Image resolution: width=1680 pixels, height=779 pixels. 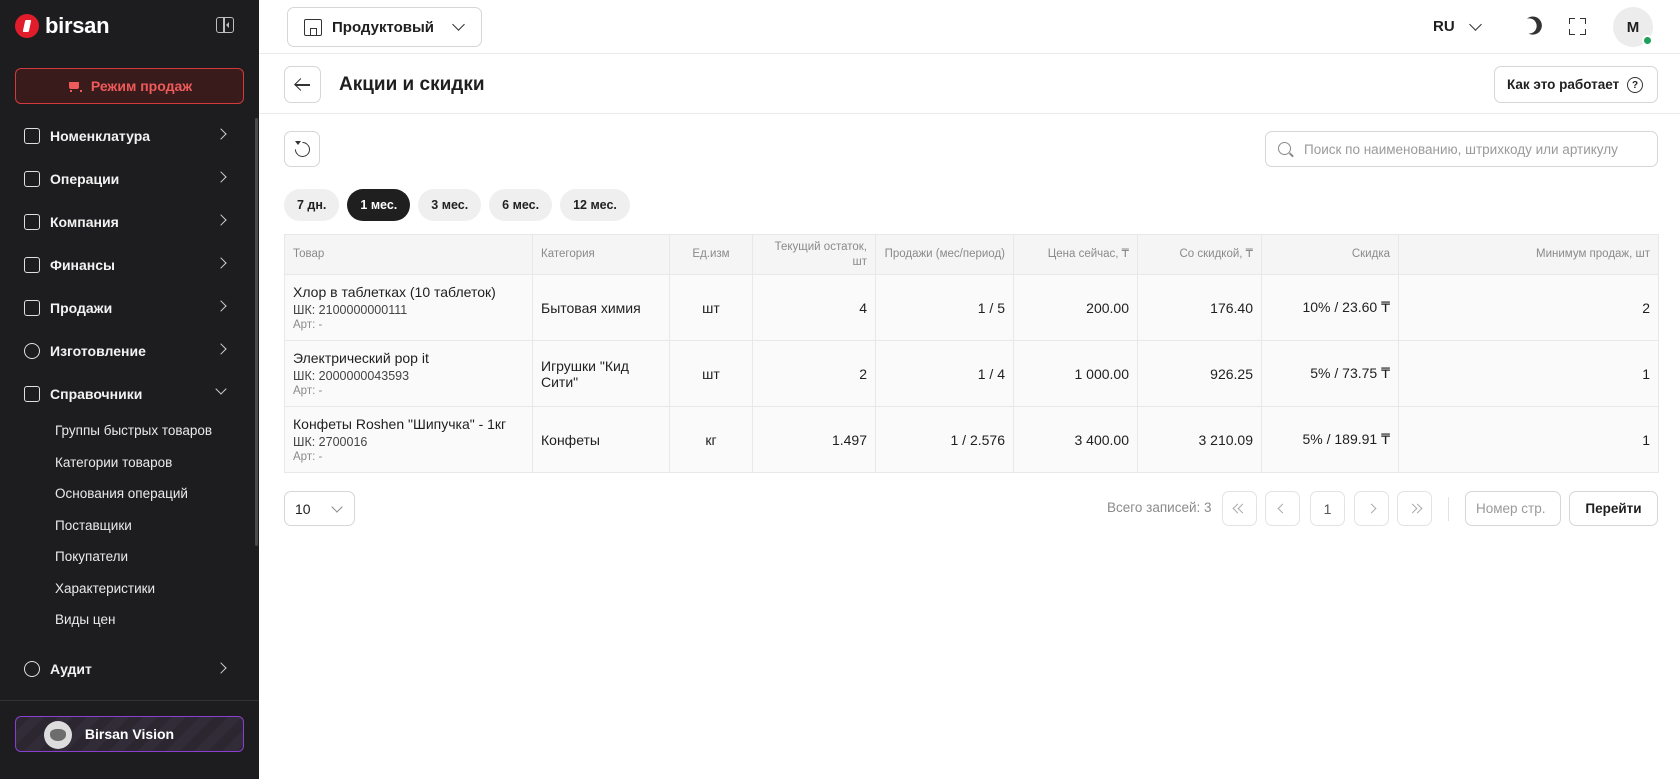 I want to click on online-status-dot, so click(x=1647, y=40).